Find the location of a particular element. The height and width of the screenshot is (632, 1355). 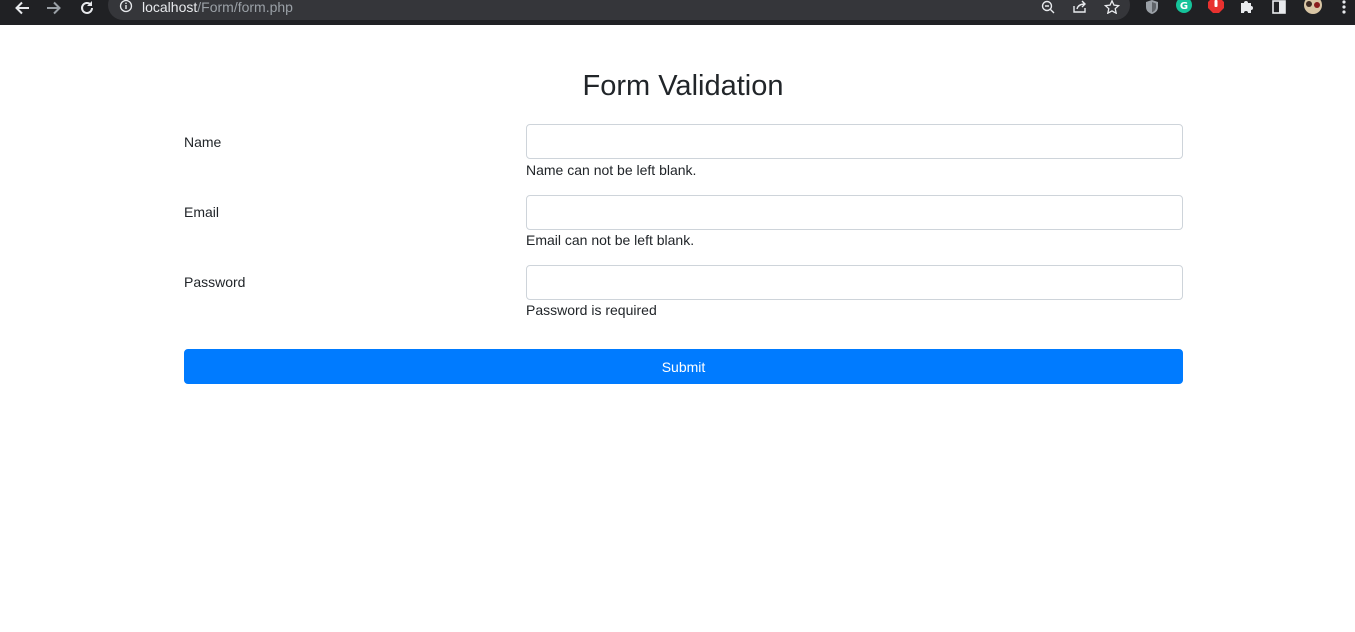

share-icon is located at coordinates (1080, 7).